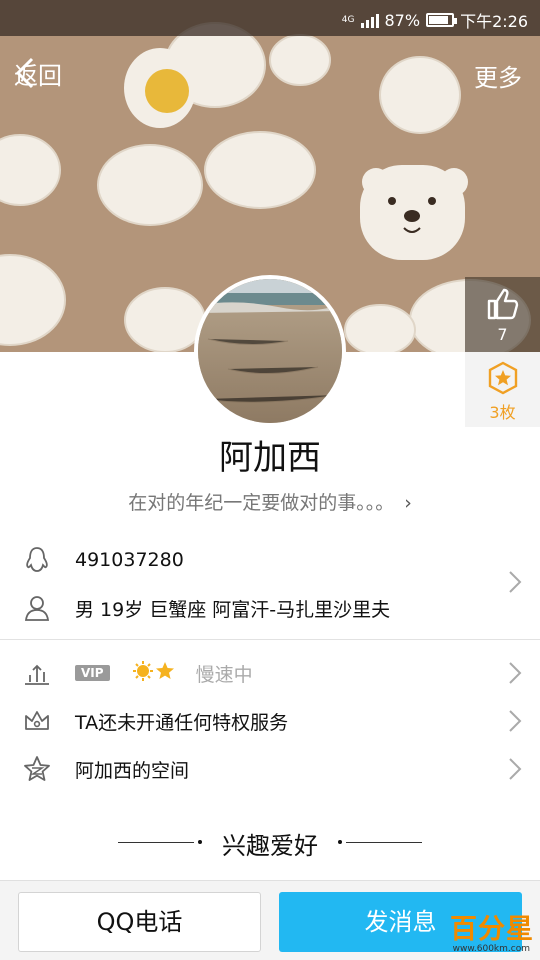 This screenshot has height=960, width=540. I want to click on like-count: 7, so click(502, 334).